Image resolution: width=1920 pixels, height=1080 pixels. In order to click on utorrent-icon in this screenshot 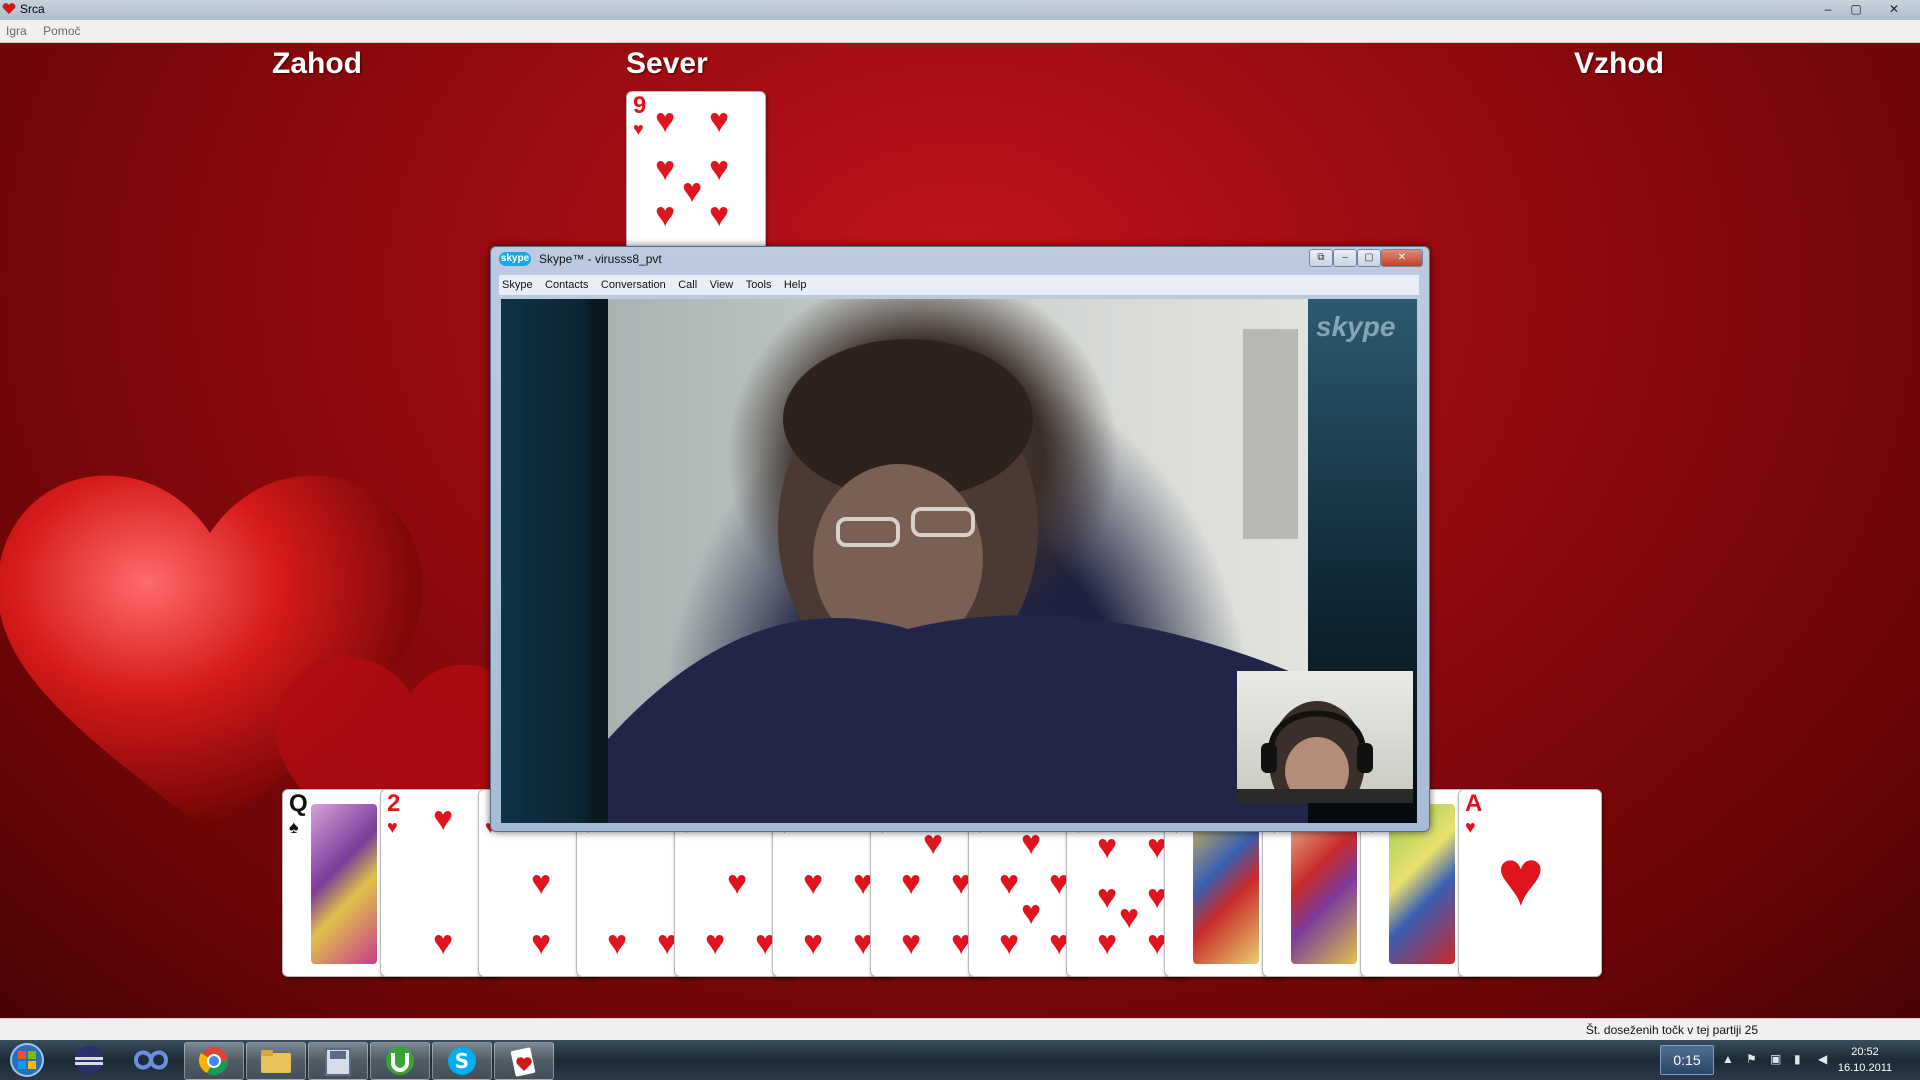, I will do `click(400, 1061)`.